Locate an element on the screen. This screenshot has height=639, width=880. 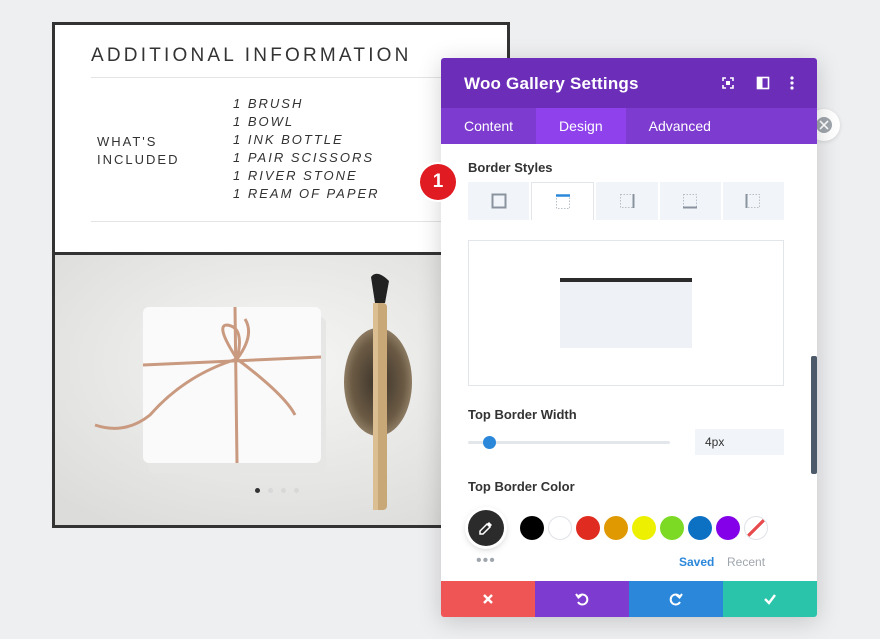
modal-tabs: Content Design Advanced is located at coordinates (629, 126).